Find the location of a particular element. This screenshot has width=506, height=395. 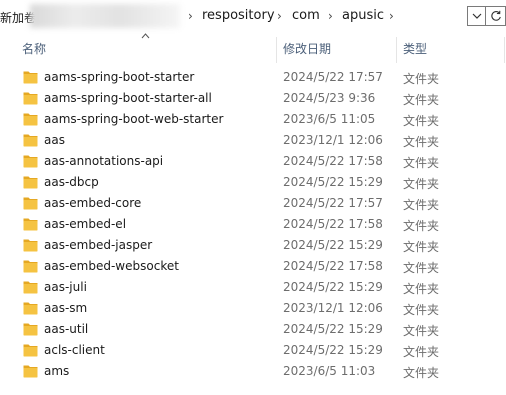

file-name: aas is located at coordinates (54, 140).